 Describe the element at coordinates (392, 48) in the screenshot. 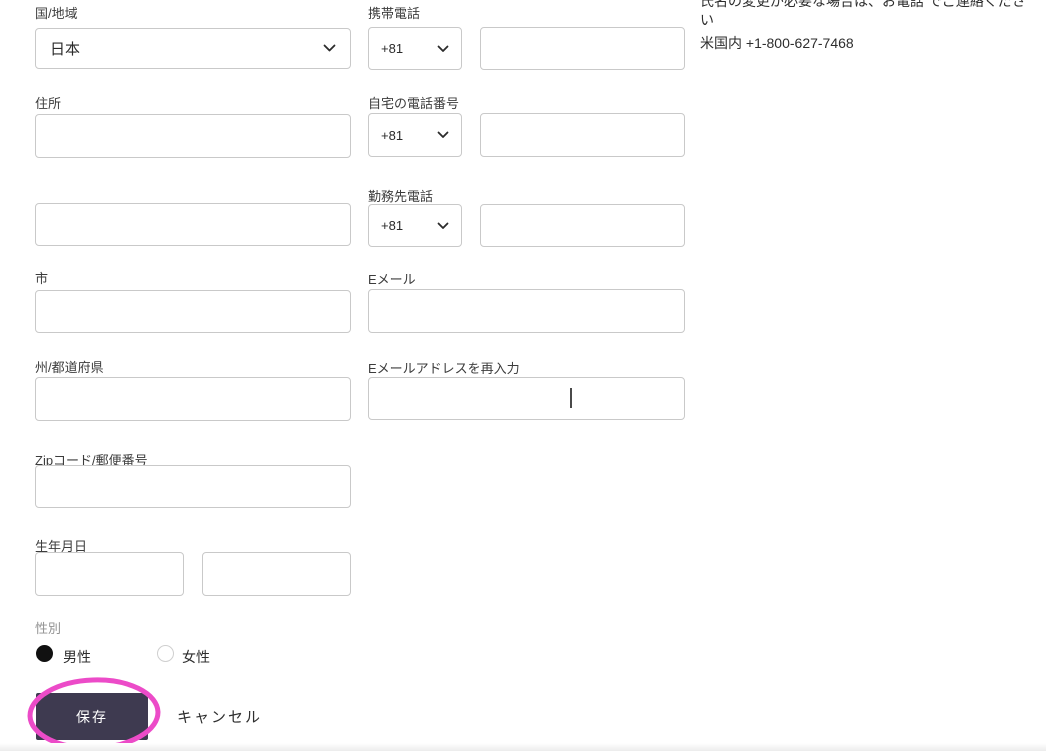

I see `mobile-country-code-value: +81` at that location.